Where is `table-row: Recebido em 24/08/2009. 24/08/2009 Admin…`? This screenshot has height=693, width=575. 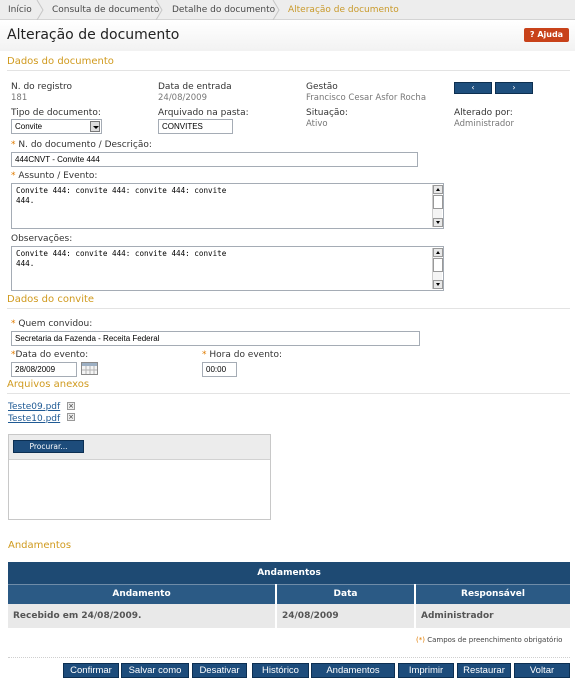 table-row: Recebido em 24/08/2009. 24/08/2009 Admin… is located at coordinates (289, 616).